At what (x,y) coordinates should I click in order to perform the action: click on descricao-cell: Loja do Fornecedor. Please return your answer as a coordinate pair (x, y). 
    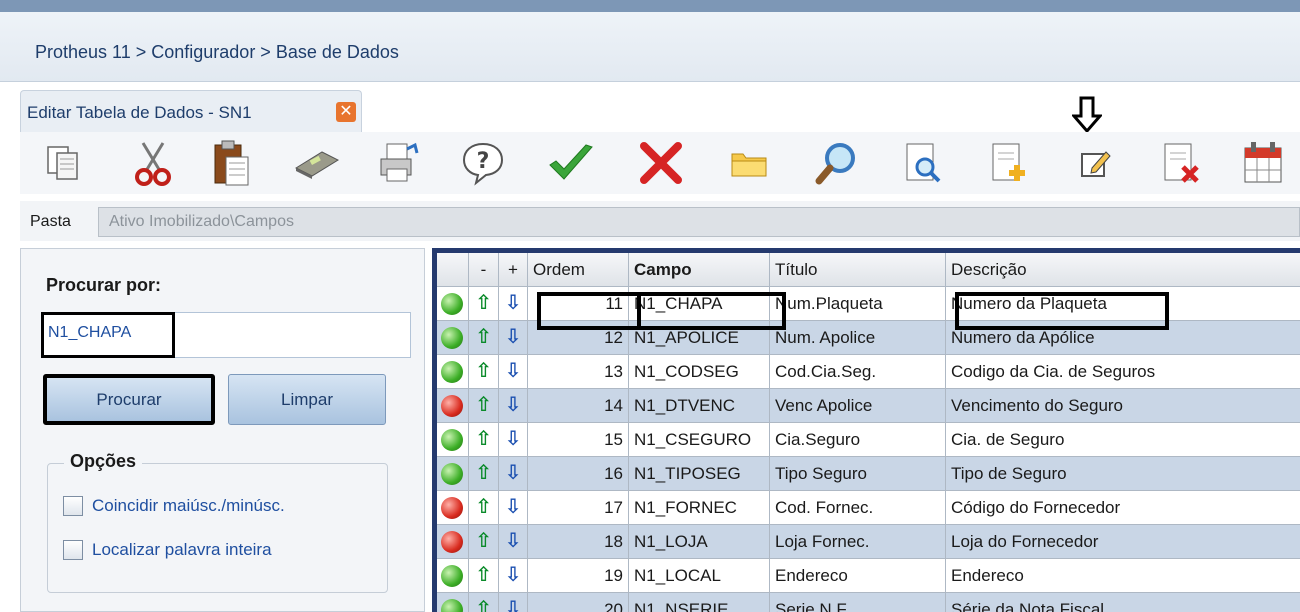
    Looking at the image, I should click on (1123, 542).